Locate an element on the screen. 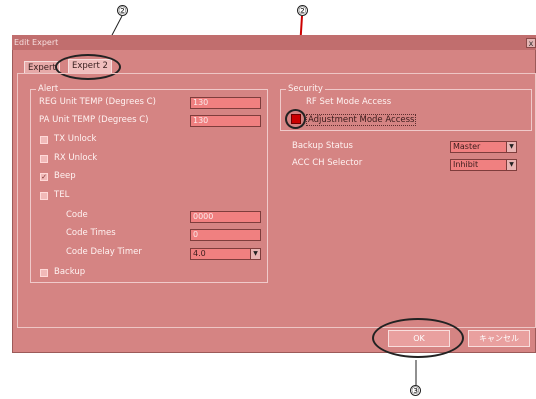  ok-highlight-ellipse is located at coordinates (418, 338).